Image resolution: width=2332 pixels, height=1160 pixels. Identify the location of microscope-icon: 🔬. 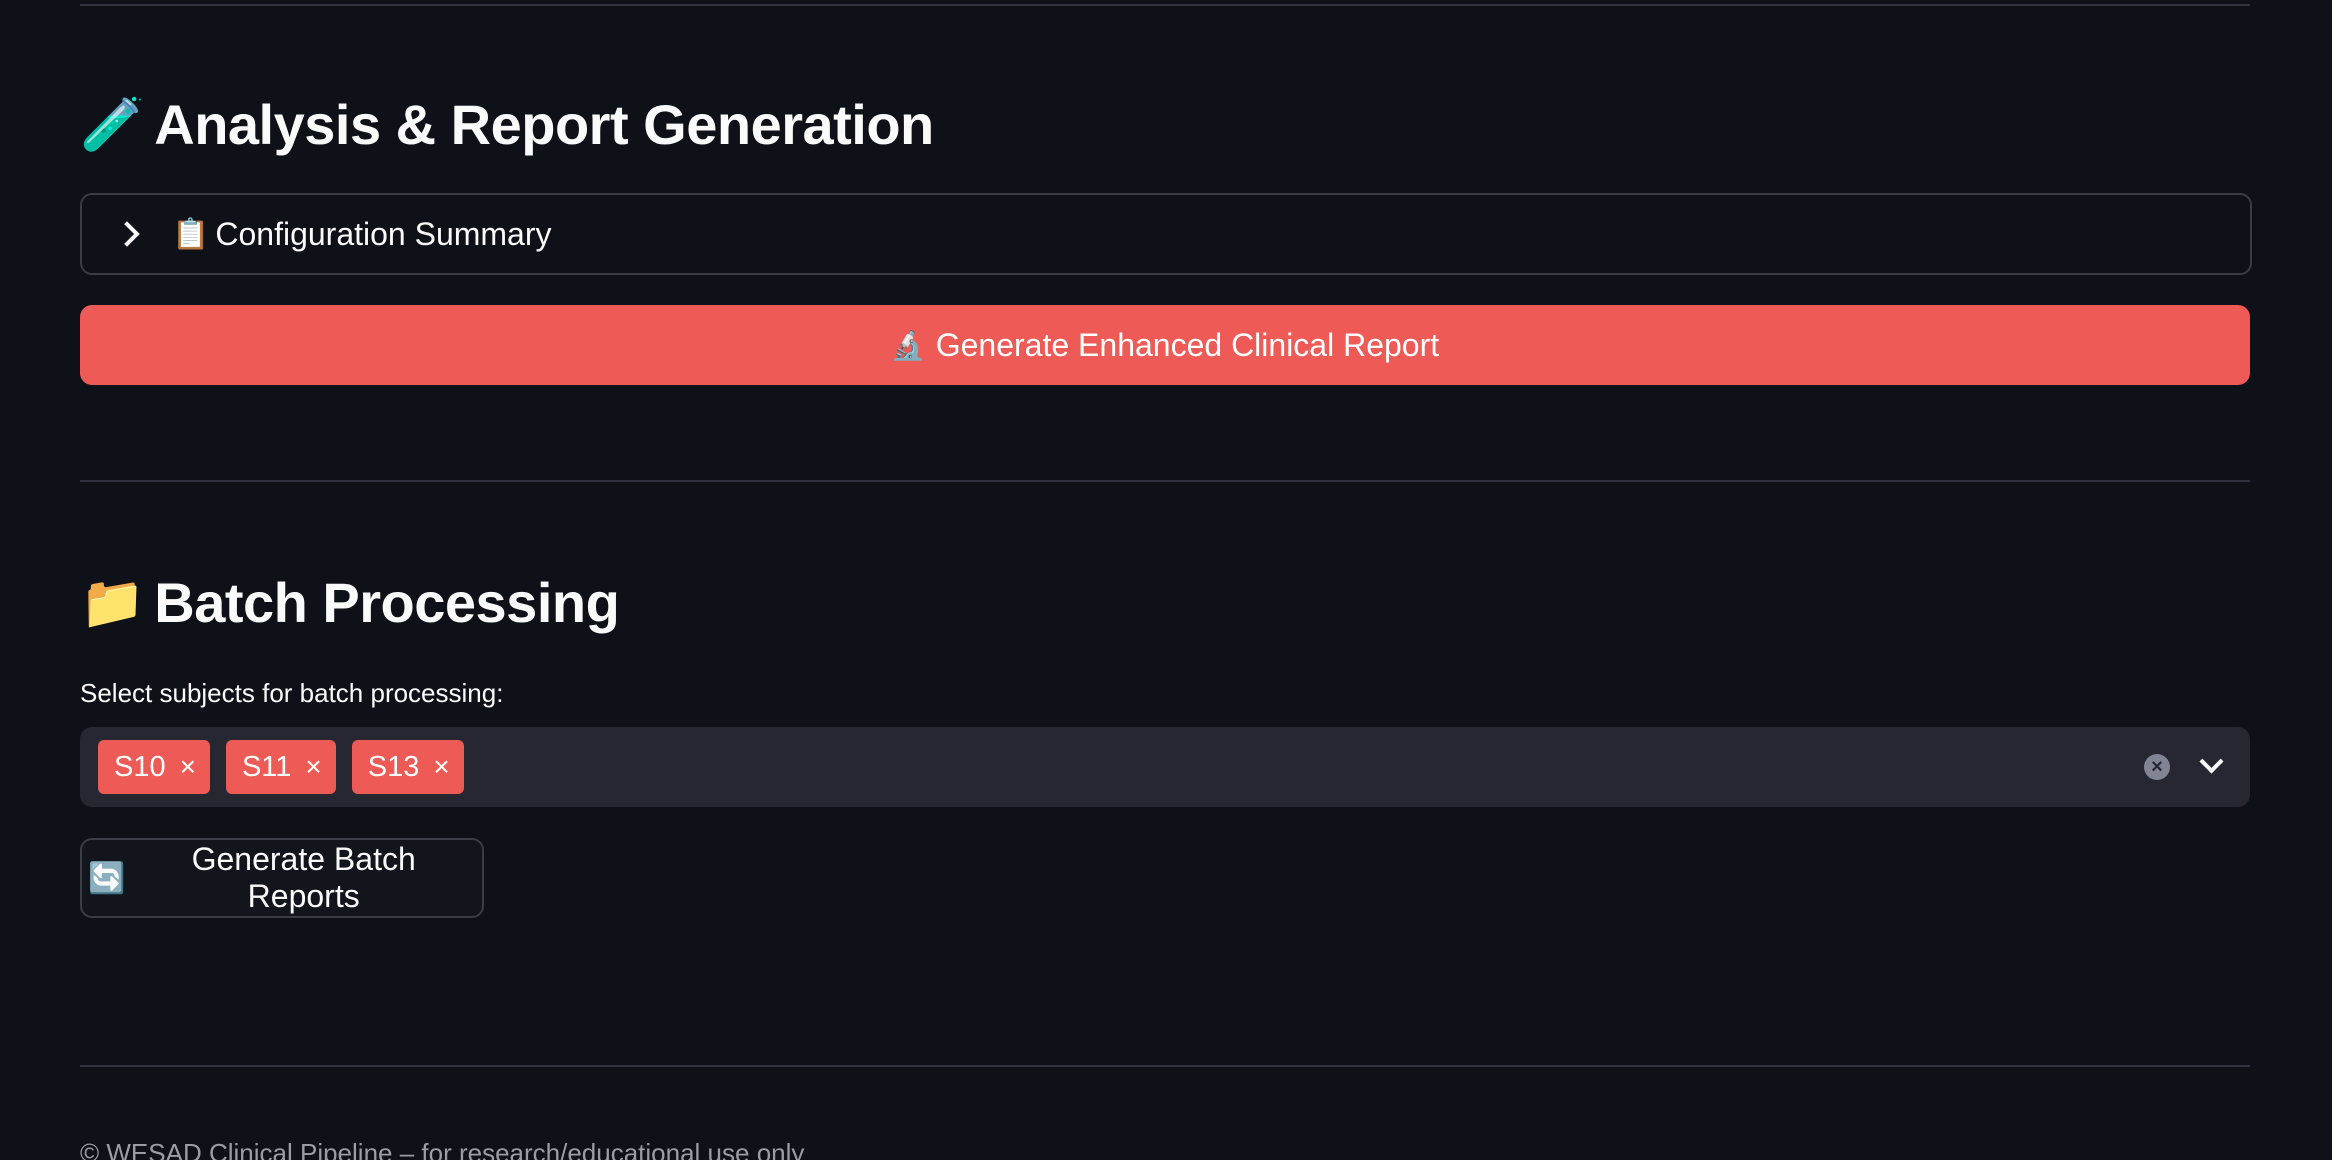
(908, 345).